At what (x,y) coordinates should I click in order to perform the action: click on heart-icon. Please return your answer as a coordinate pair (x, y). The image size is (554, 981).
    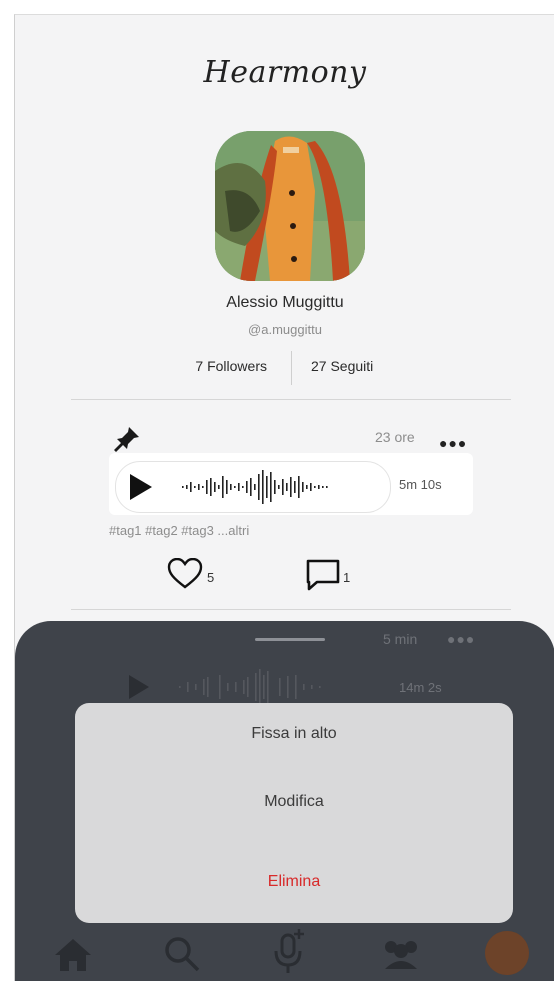
    Looking at the image, I should click on (185, 576).